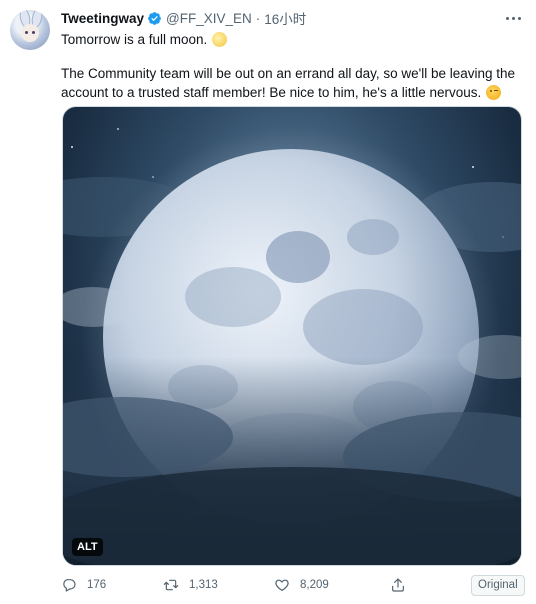 Image resolution: width=536 pixels, height=604 pixels. What do you see at coordinates (97, 585) in the screenshot?
I see `reply-count: 176` at bounding box center [97, 585].